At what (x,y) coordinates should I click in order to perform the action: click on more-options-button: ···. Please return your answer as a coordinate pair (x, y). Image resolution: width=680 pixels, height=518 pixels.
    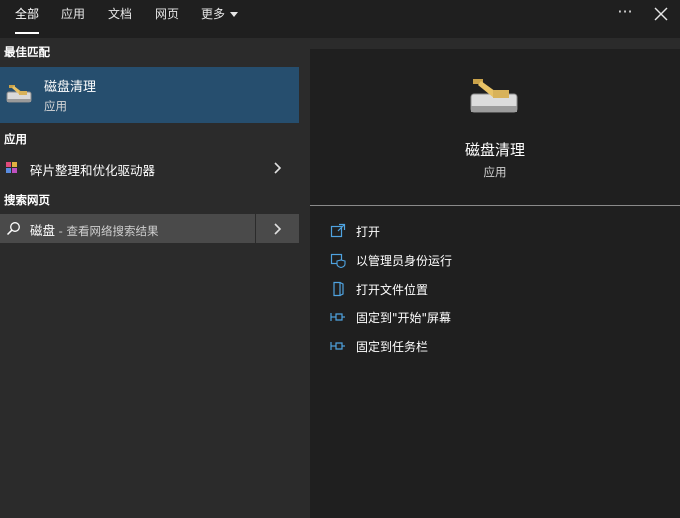
    Looking at the image, I should click on (625, 14).